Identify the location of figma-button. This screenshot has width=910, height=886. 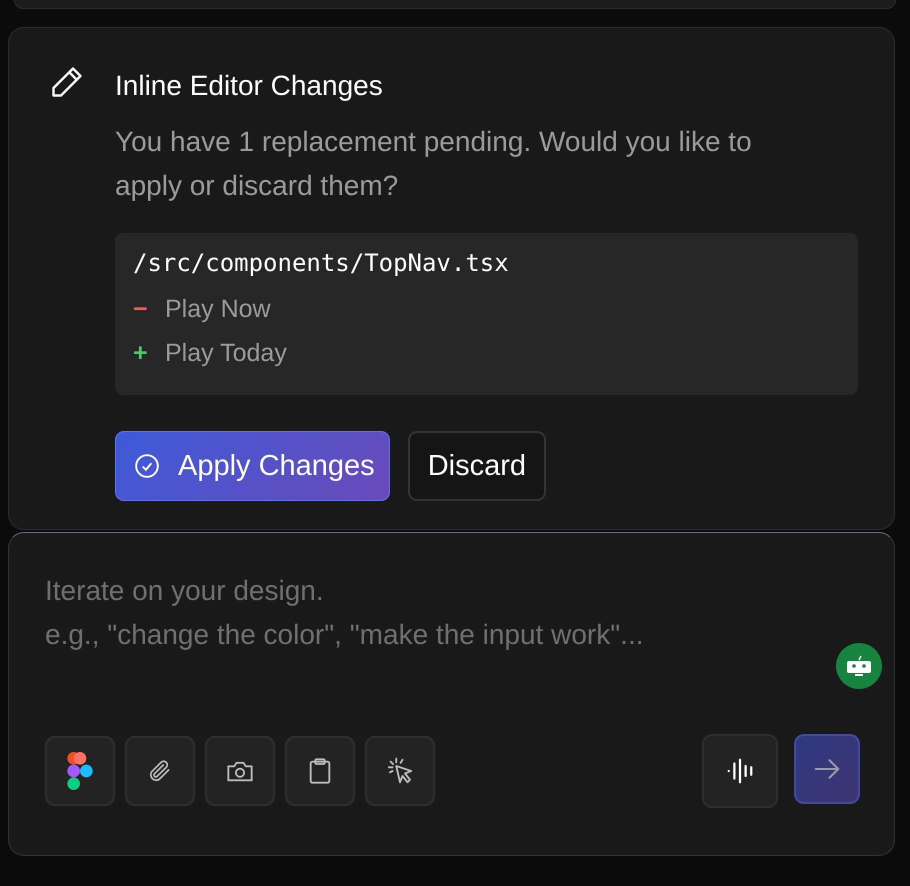
(80, 771).